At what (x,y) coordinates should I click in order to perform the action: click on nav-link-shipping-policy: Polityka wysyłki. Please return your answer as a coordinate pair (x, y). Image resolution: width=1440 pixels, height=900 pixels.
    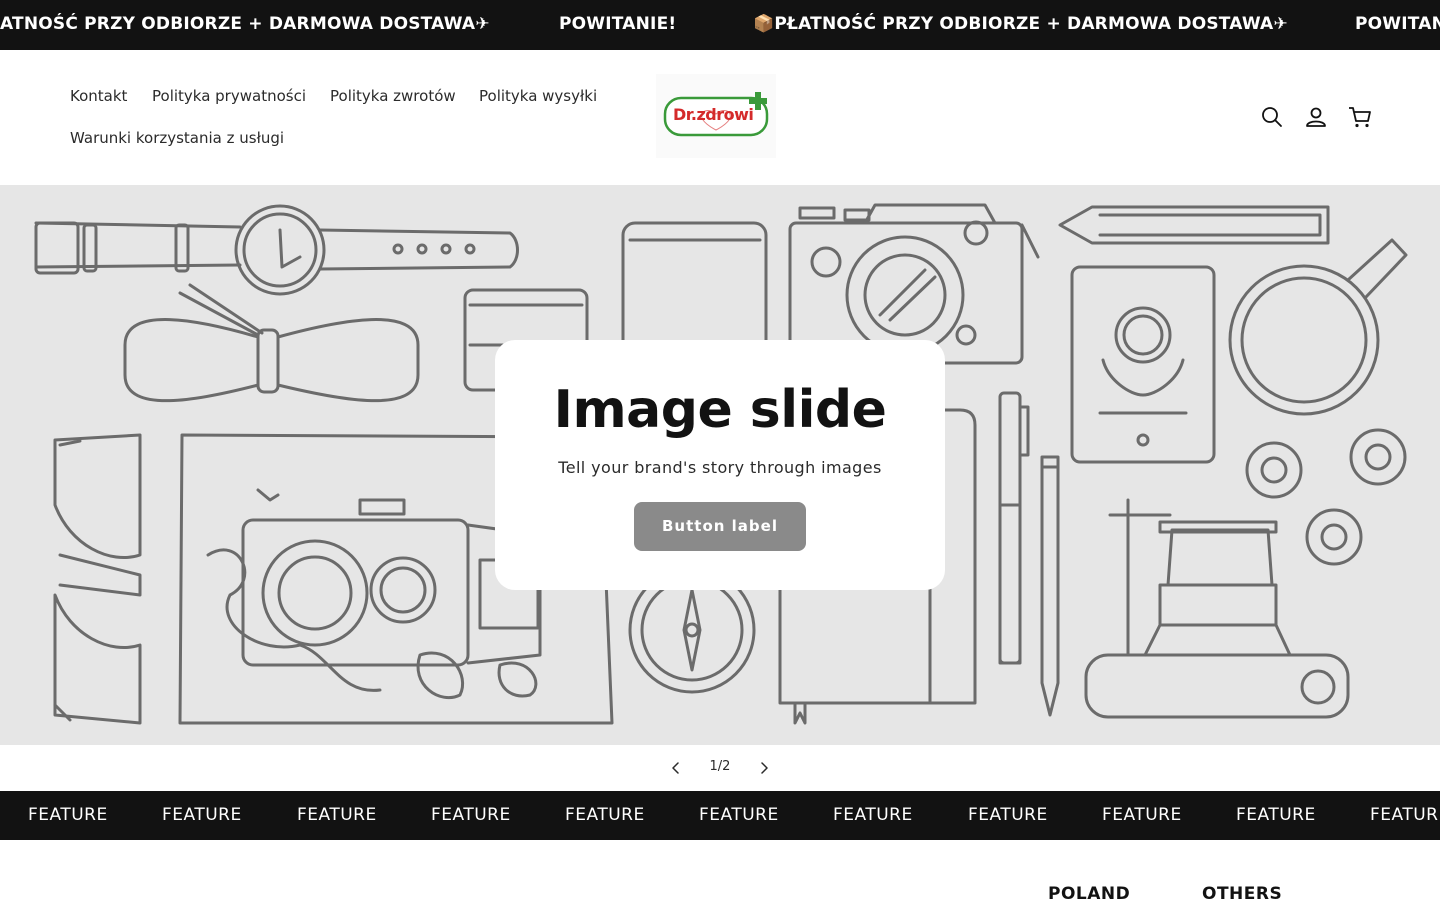
    Looking at the image, I should click on (538, 96).